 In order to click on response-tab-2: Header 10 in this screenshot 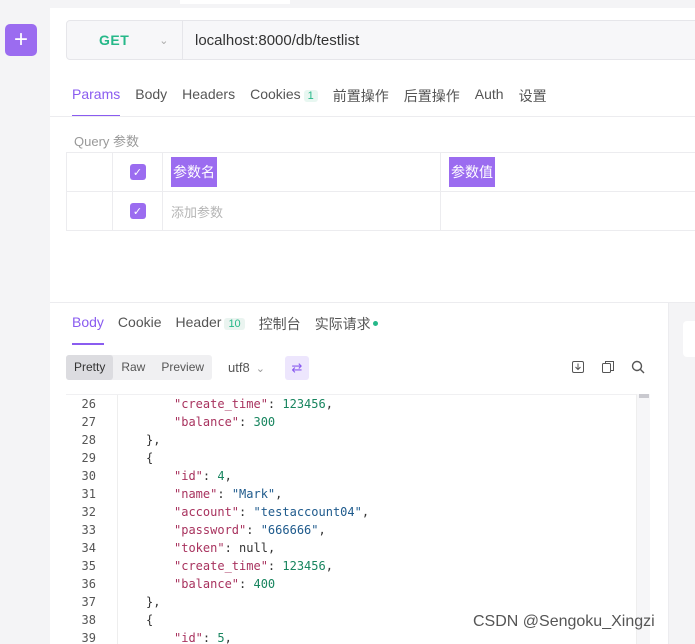, I will do `click(210, 329)`.